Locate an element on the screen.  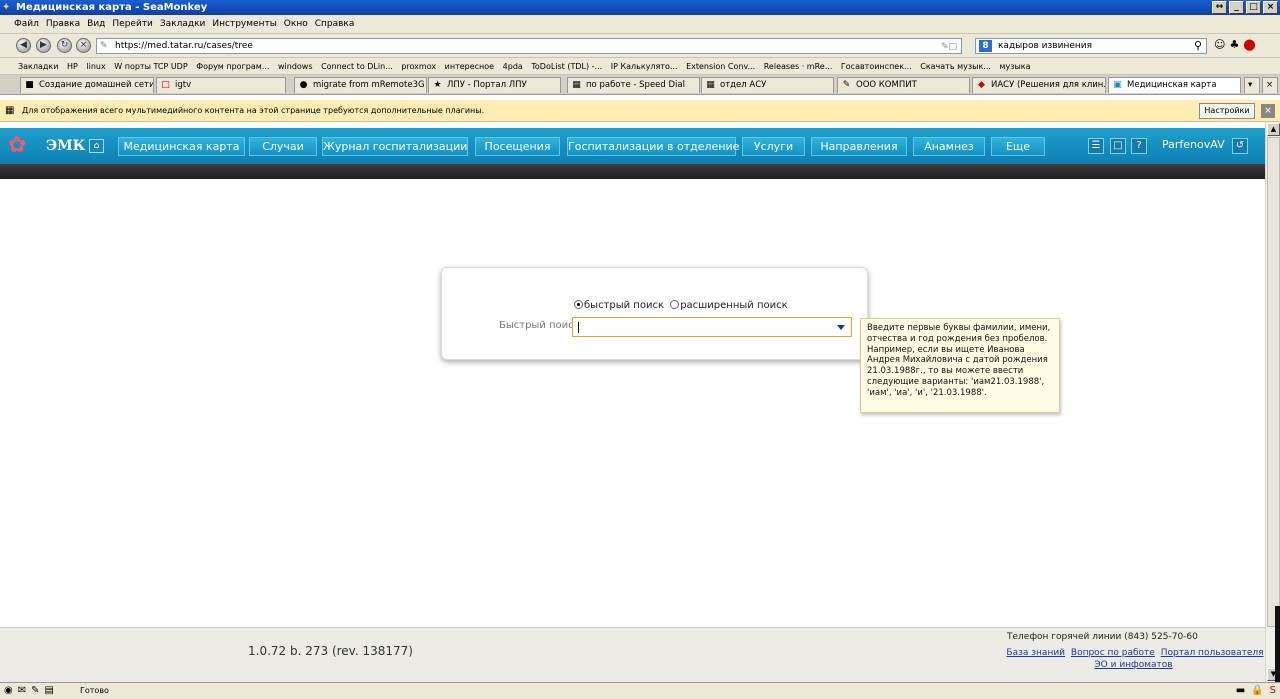
list-icon: ☰ is located at coordinates (1096, 146).